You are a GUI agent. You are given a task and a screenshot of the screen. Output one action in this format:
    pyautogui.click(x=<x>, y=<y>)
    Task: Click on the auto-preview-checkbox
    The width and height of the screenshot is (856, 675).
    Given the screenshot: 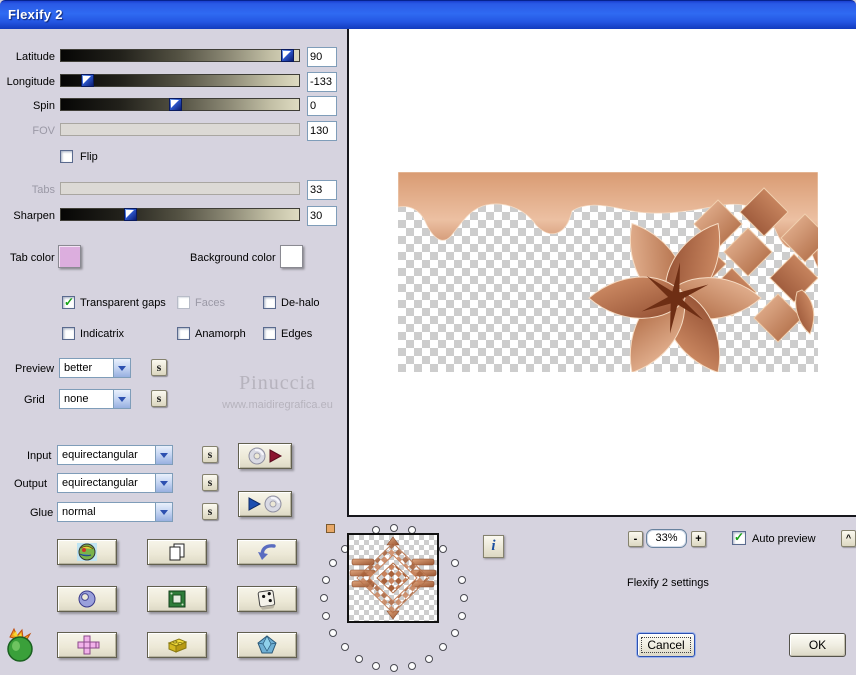 What is the action you would take?
    pyautogui.click(x=739, y=537)
    